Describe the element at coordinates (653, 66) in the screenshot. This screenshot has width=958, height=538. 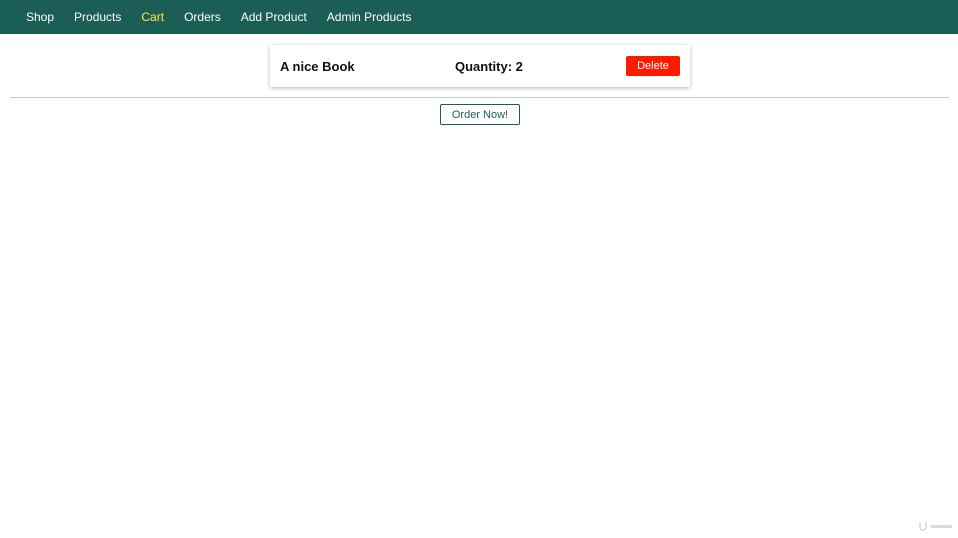
I see `delete-button: Delete` at that location.